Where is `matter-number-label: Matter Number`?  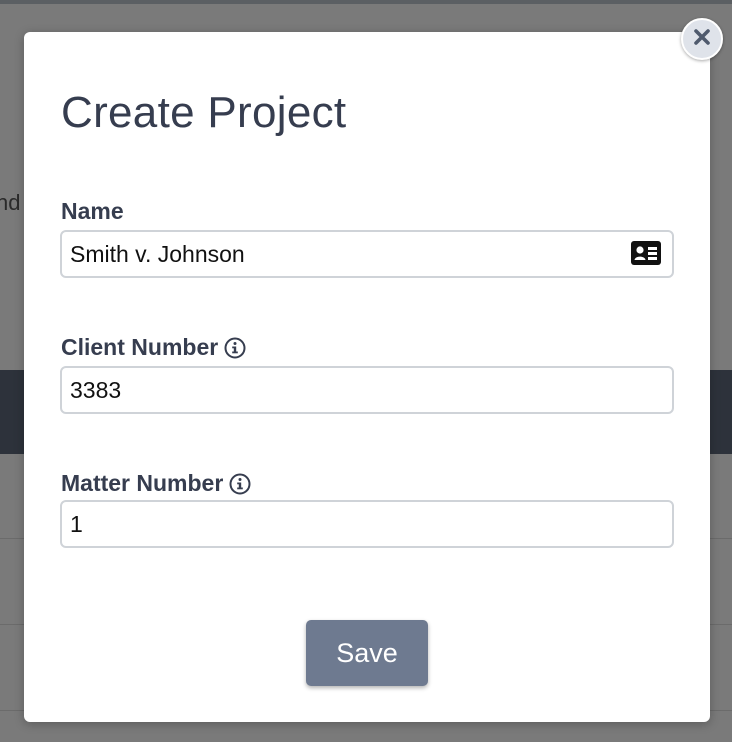
matter-number-label: Matter Number is located at coordinates (156, 483).